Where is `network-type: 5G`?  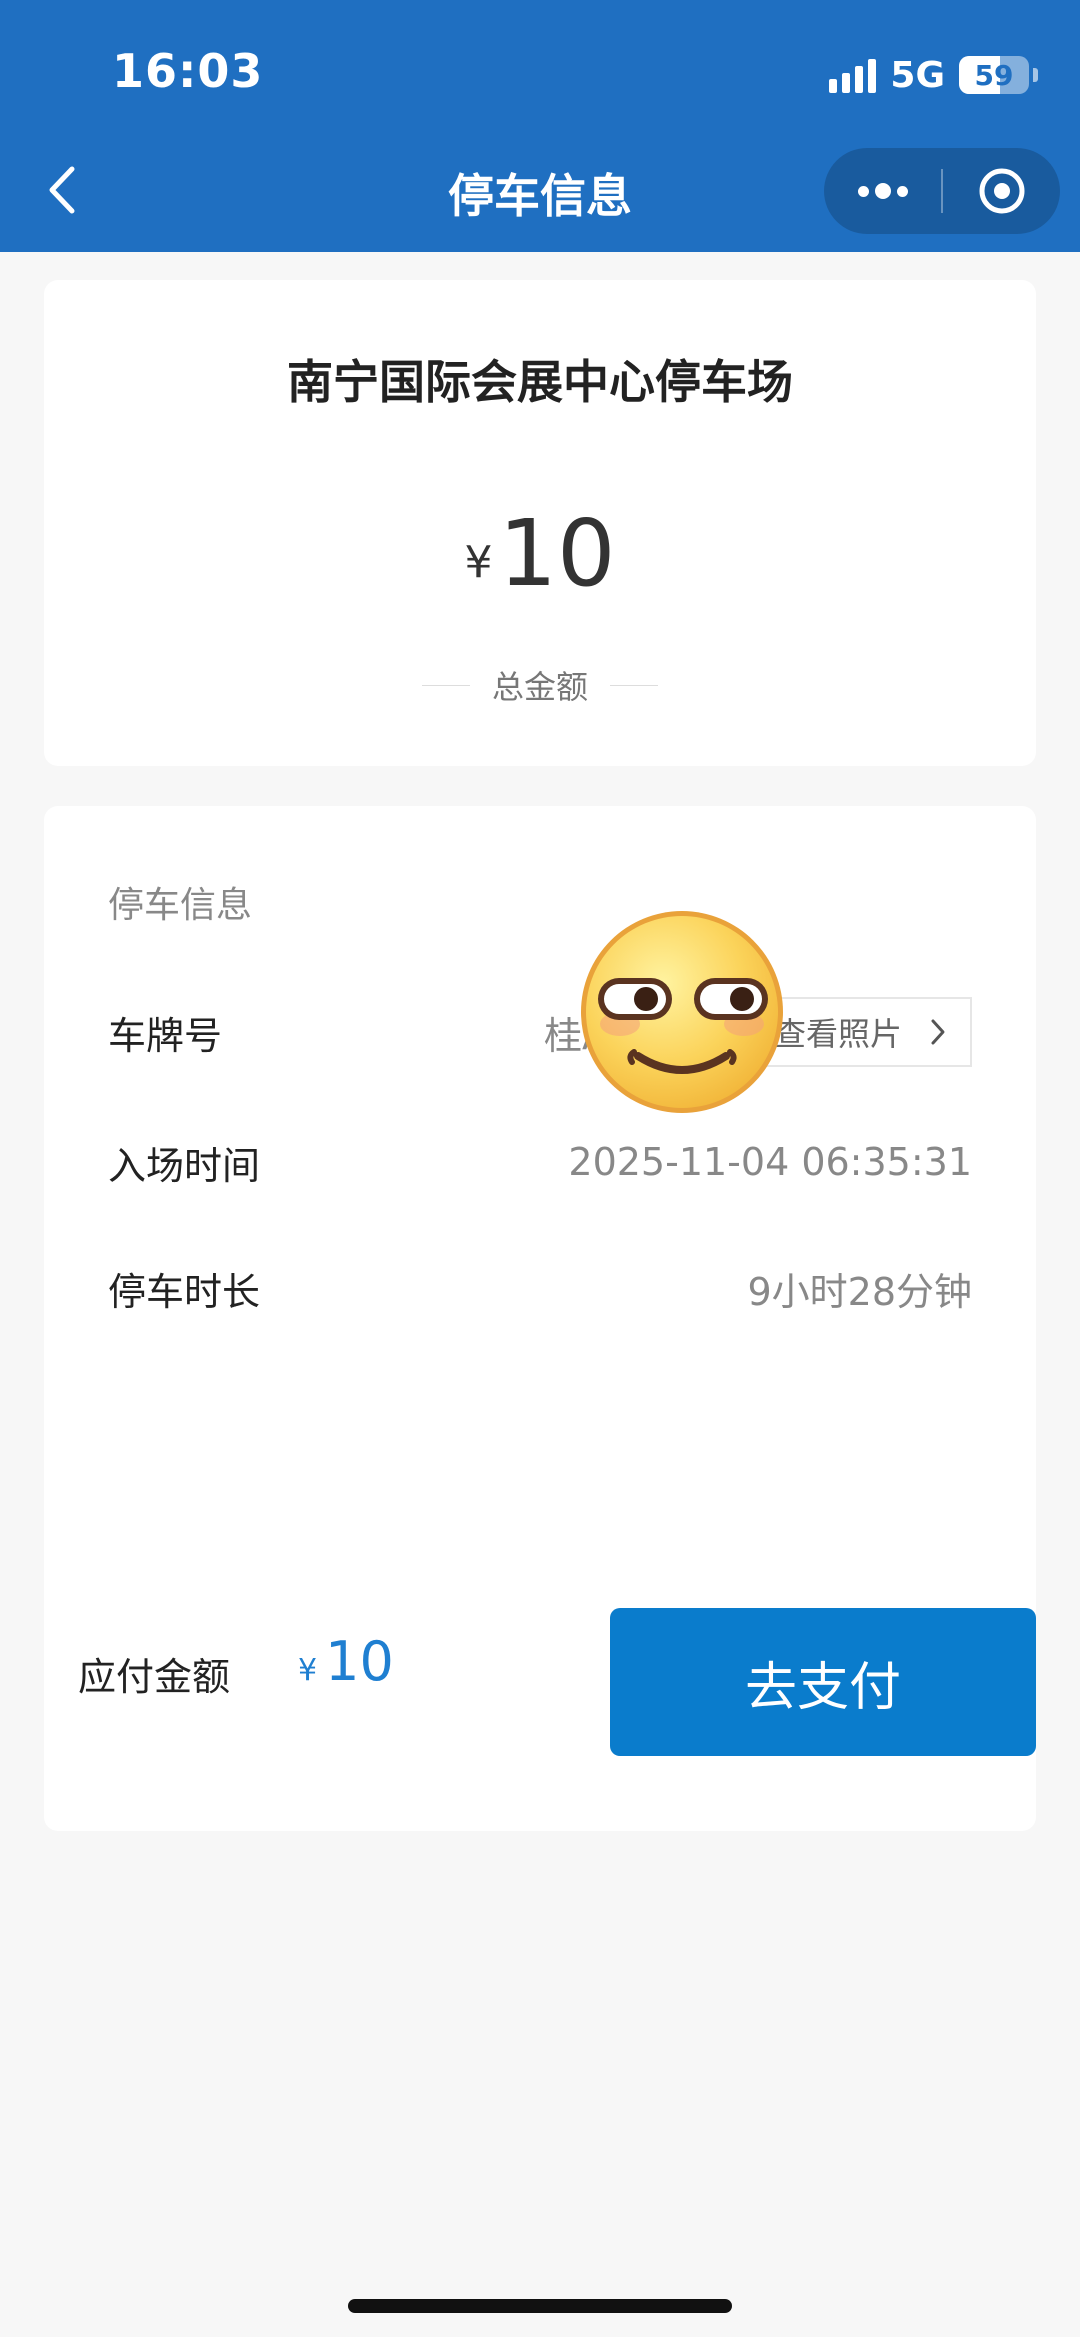
network-type: 5G is located at coordinates (917, 75).